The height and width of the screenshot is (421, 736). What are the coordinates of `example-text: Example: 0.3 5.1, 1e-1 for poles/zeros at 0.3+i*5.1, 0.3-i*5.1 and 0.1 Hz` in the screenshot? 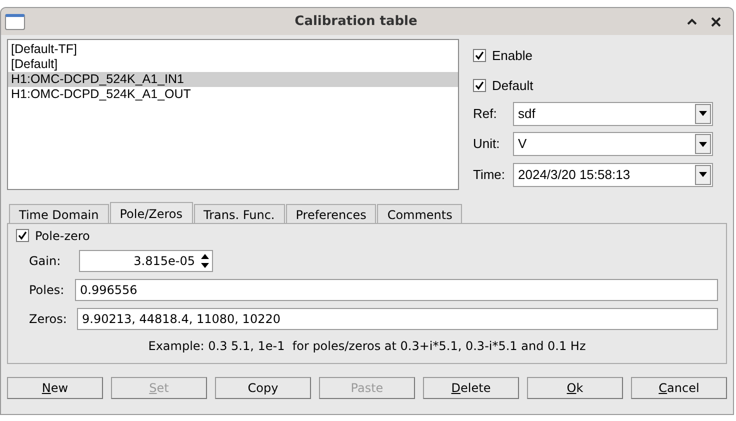 It's located at (367, 346).